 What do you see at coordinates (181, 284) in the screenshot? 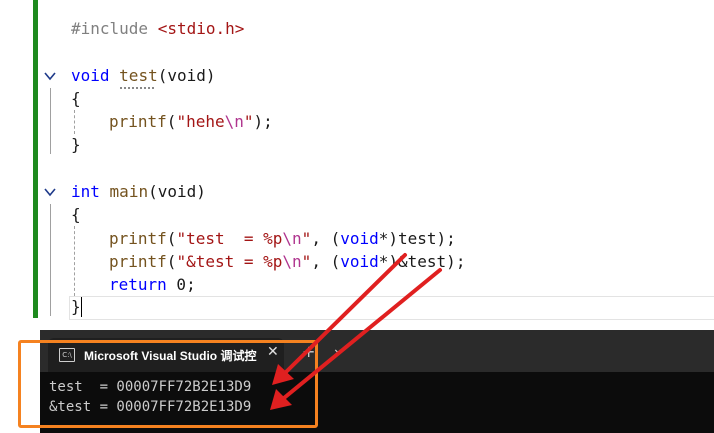
I see `return-value: 0;` at bounding box center [181, 284].